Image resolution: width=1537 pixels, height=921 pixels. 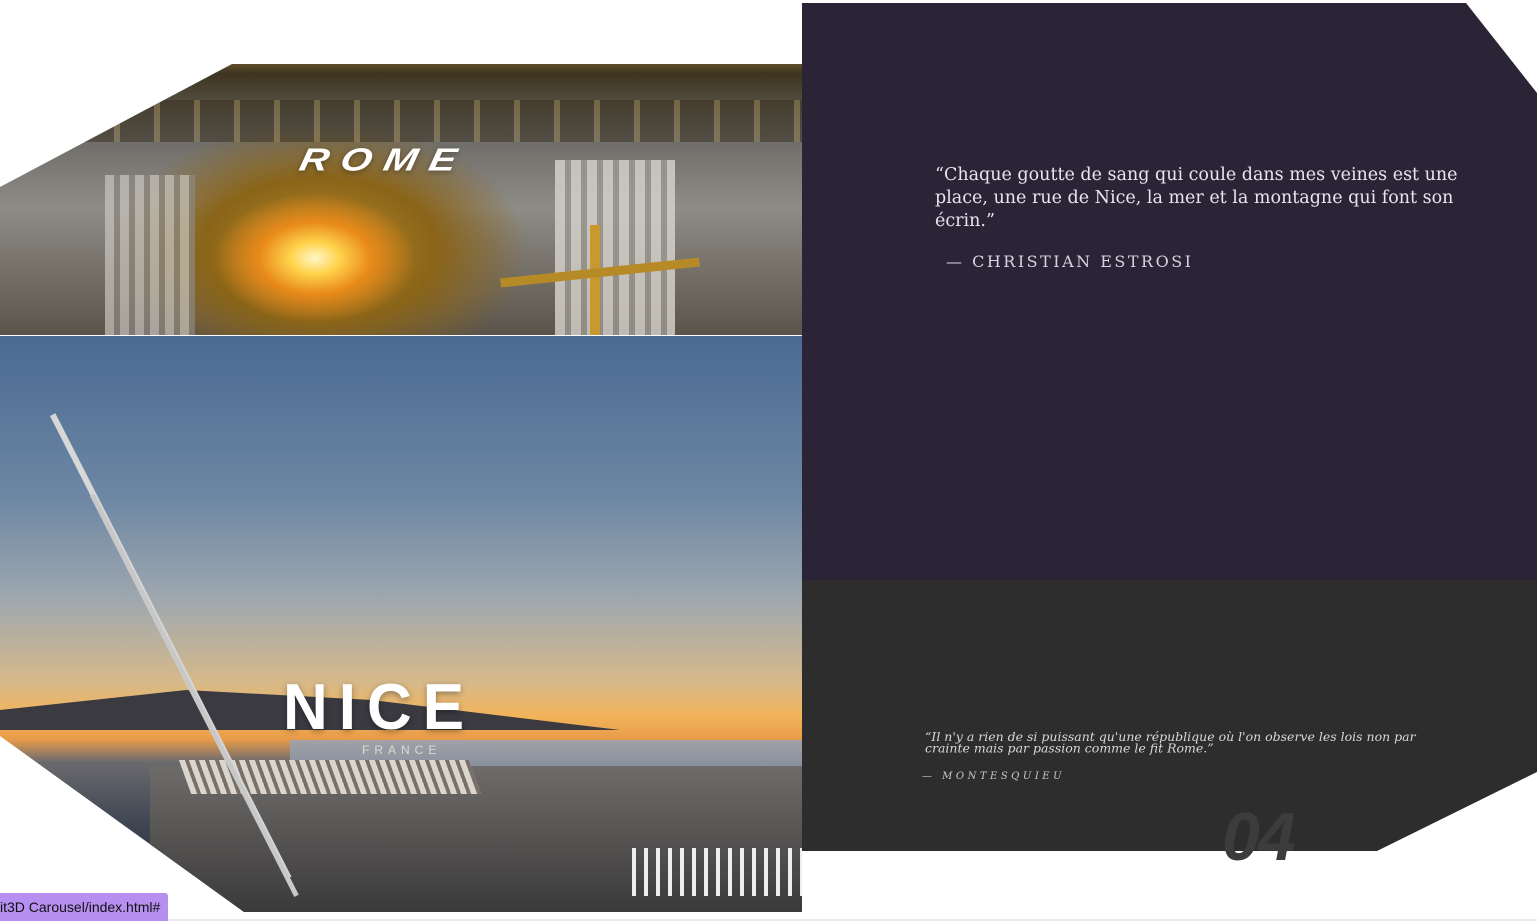 What do you see at coordinates (1169, 715) in the screenshot?
I see `quote-panel-montesquieu` at bounding box center [1169, 715].